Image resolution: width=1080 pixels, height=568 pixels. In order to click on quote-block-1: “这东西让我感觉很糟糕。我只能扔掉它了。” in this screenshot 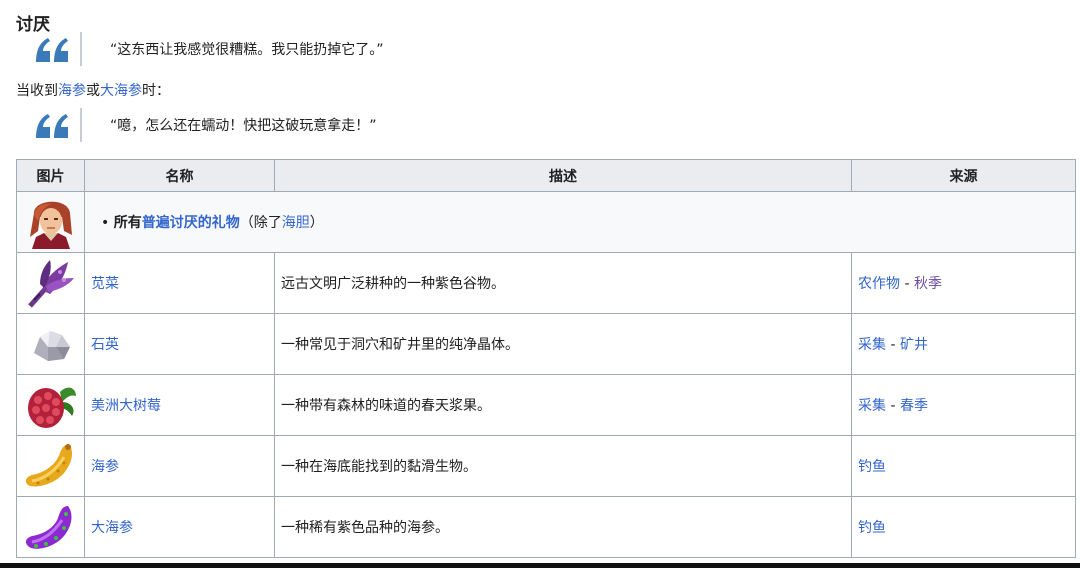, I will do `click(209, 49)`.